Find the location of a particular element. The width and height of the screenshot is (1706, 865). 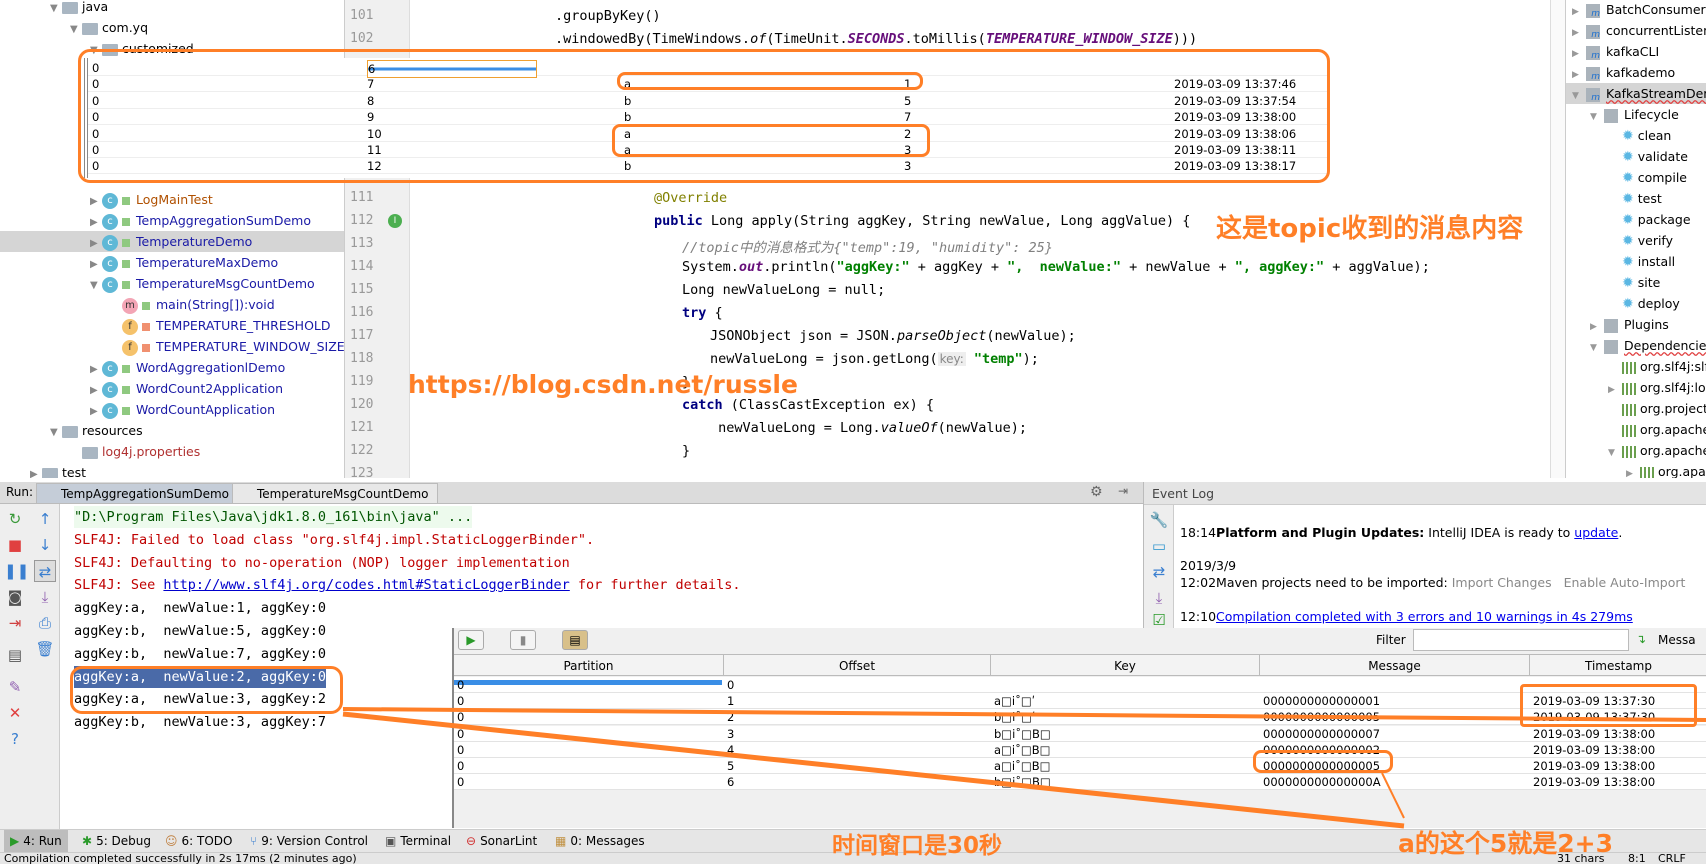

maven-item: org.apache is located at coordinates (1636, 429).